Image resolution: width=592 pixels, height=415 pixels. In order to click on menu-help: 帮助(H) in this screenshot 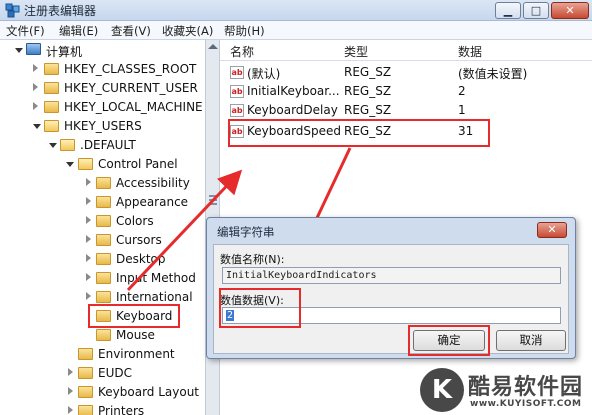, I will do `click(244, 31)`.